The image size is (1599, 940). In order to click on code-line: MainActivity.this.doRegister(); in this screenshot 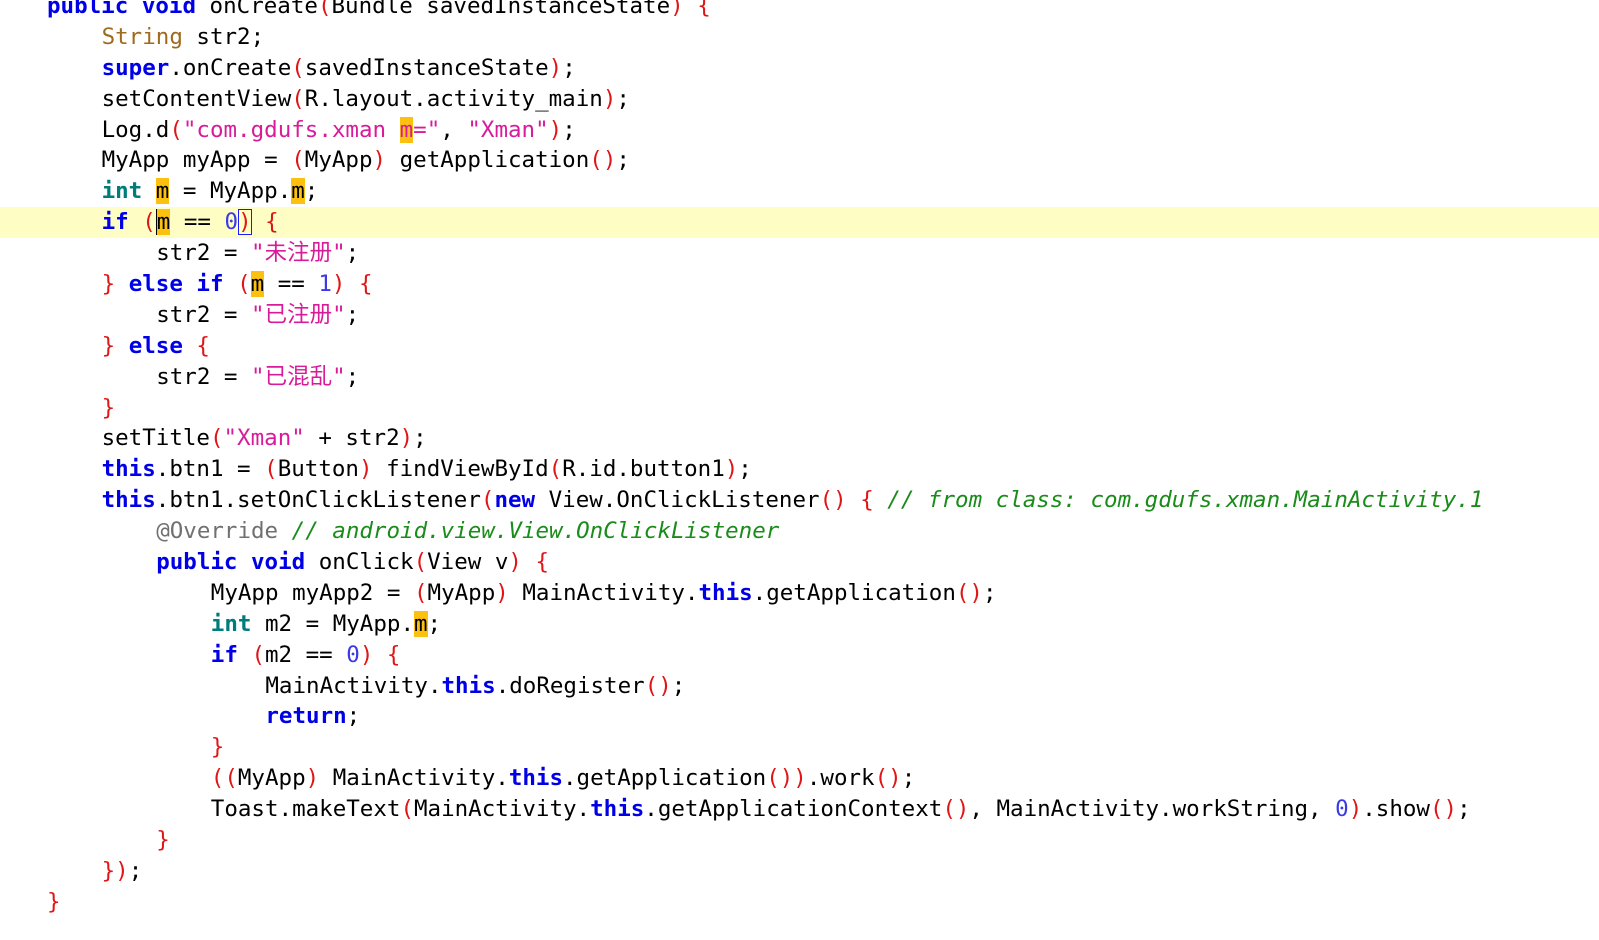, I will do `click(799, 686)`.